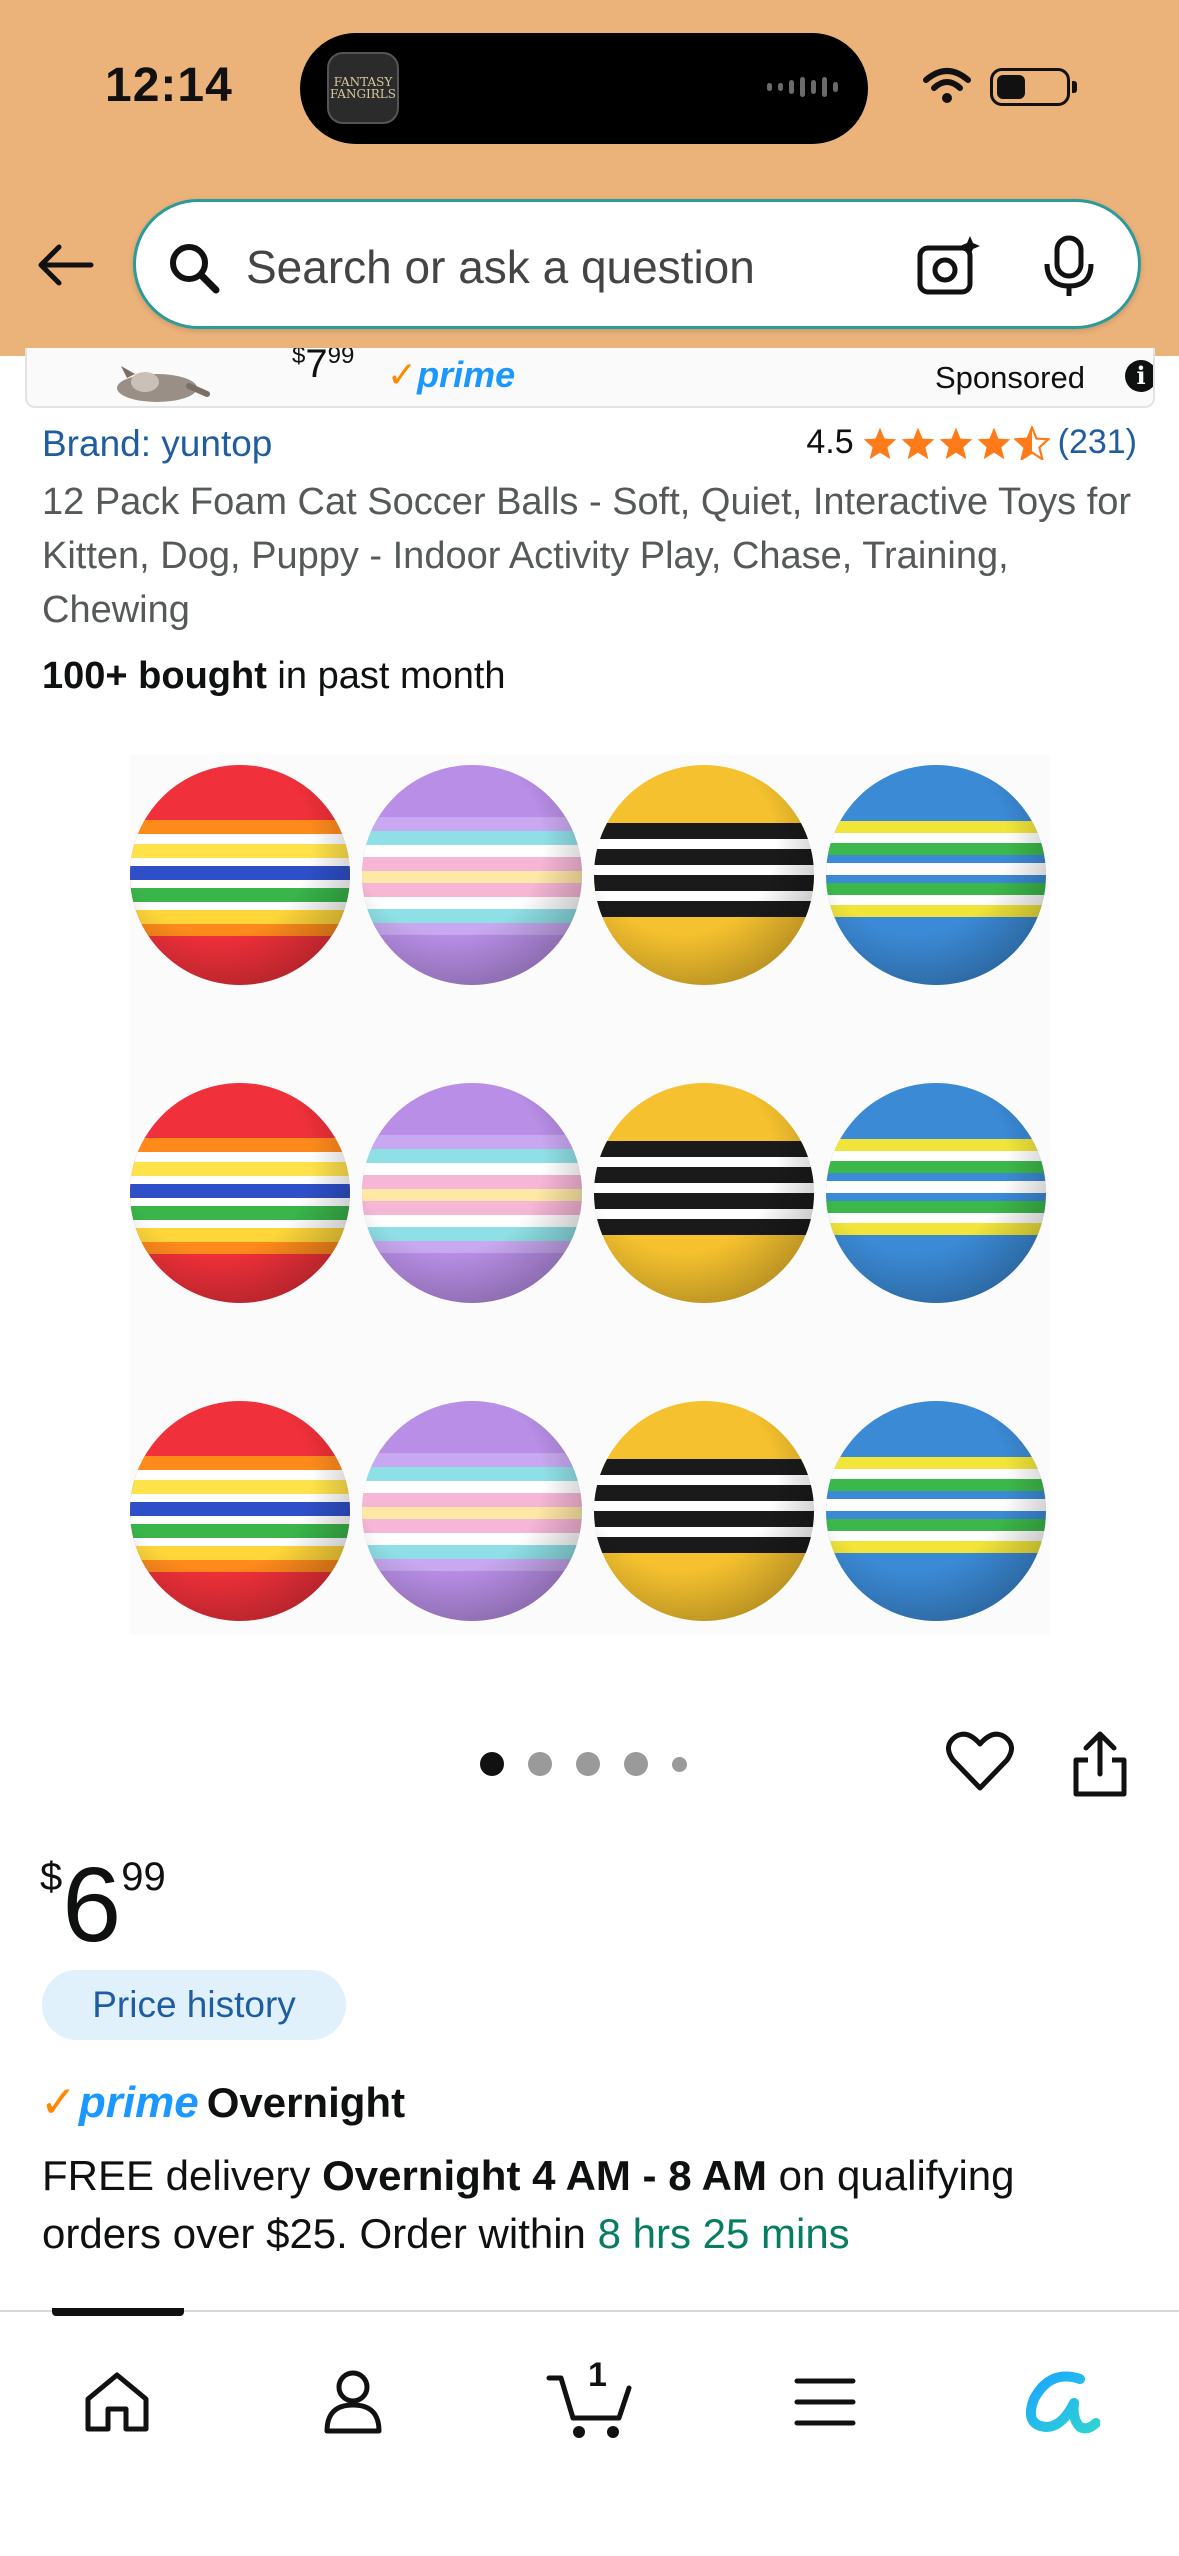 Image resolution: width=1179 pixels, height=2556 pixels. Describe the element at coordinates (1100, 1765) in the screenshot. I see `share-icon` at that location.